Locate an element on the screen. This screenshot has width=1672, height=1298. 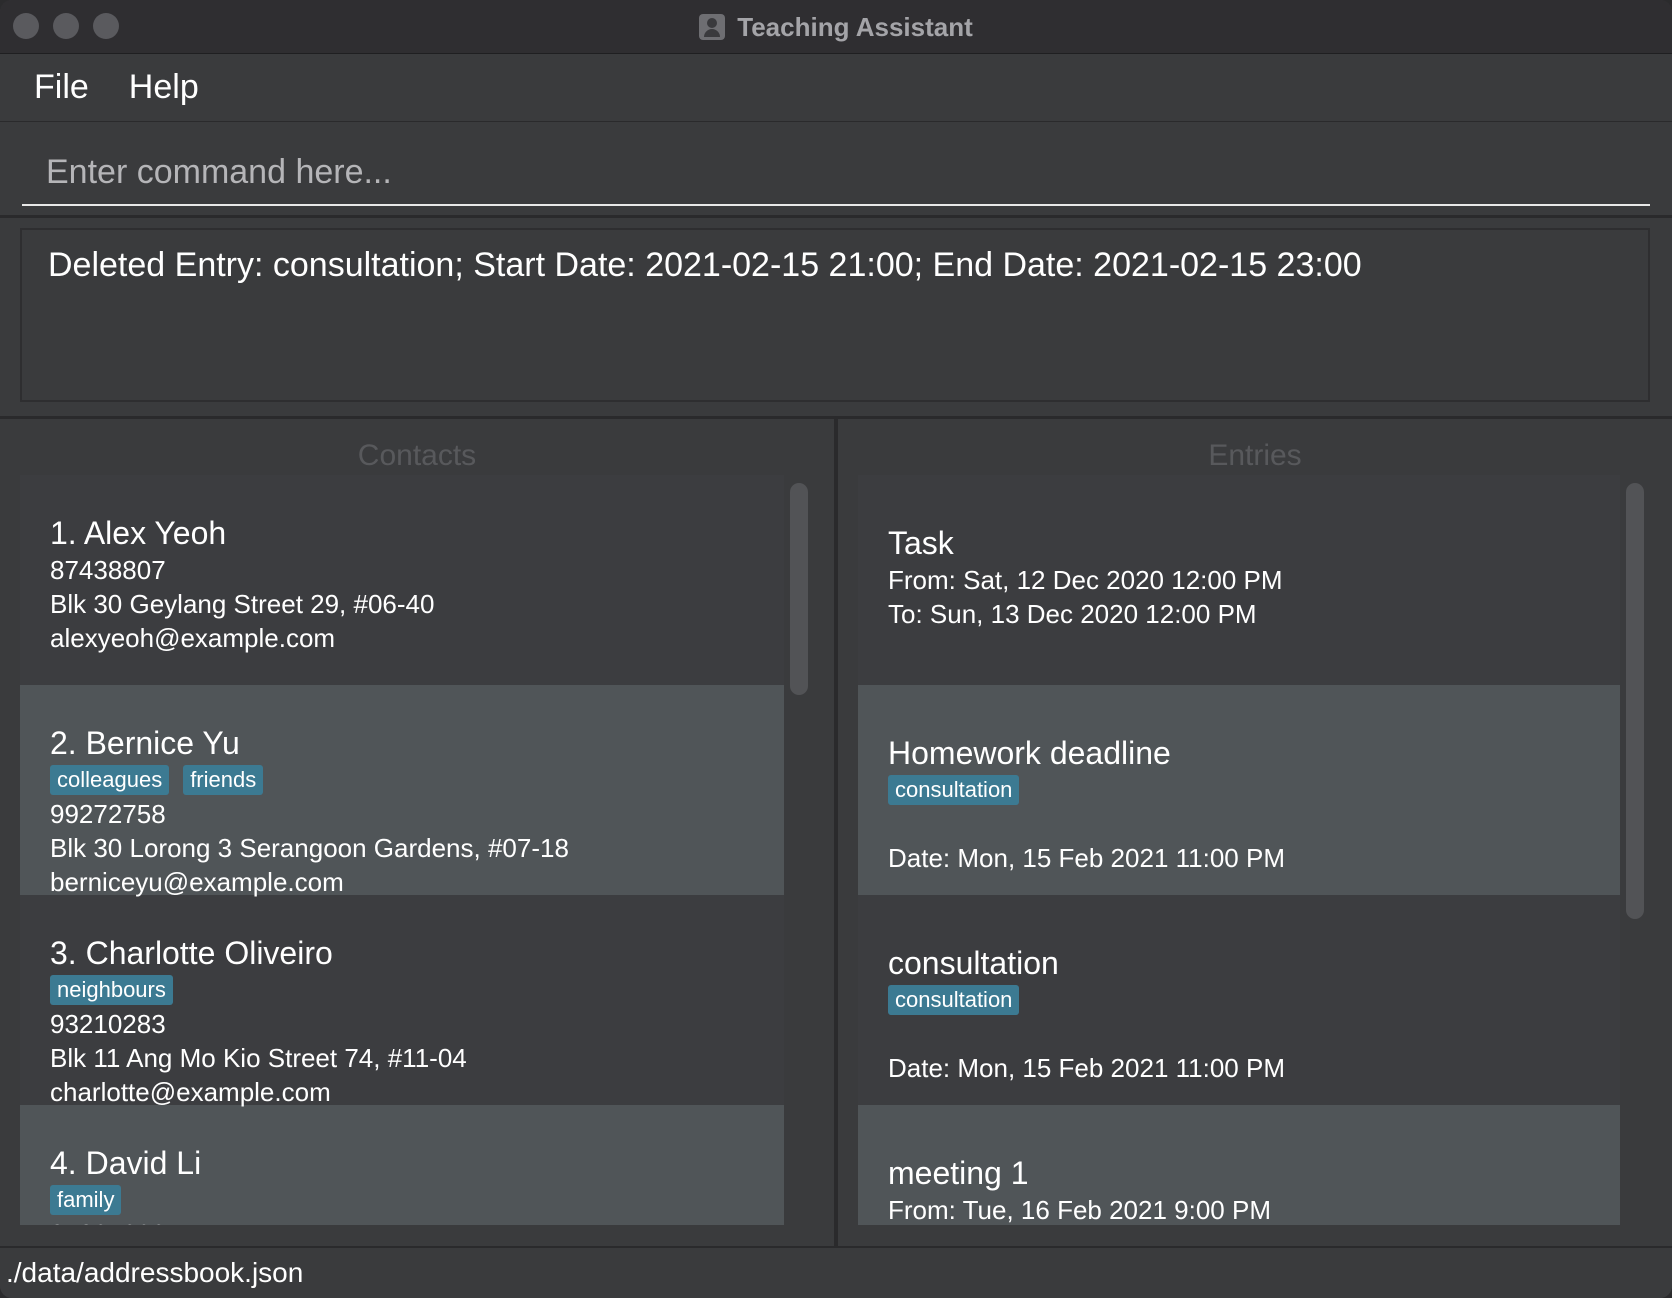
contact-name: 3. Charlotte Oliveiro is located at coordinates (191, 953).